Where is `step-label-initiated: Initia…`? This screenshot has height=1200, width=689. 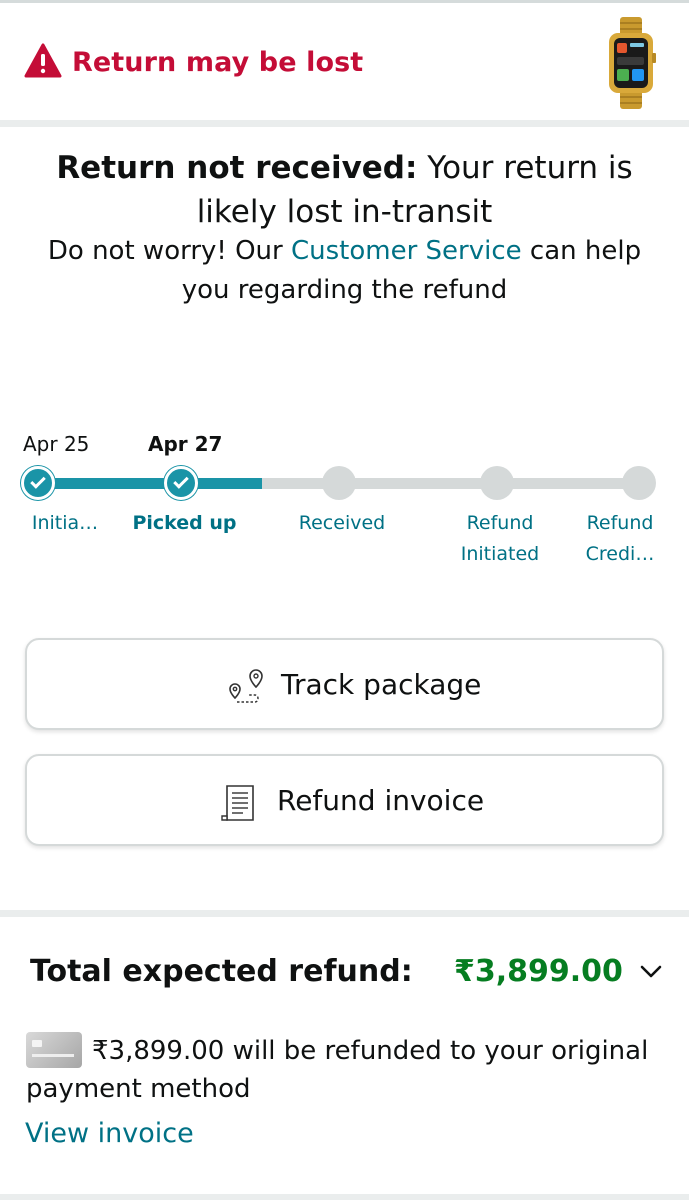
step-label-initiated: Initia… is located at coordinates (65, 523).